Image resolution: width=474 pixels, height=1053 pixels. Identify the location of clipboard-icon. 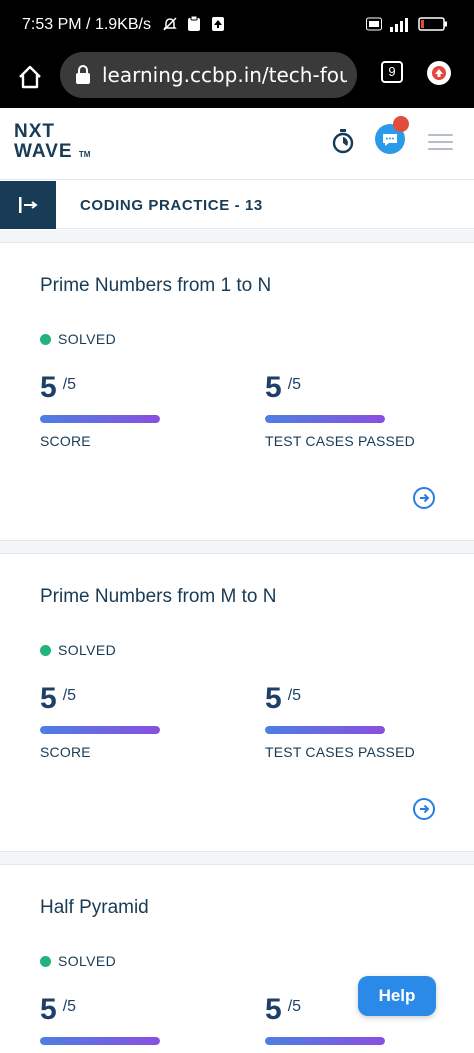
(194, 24).